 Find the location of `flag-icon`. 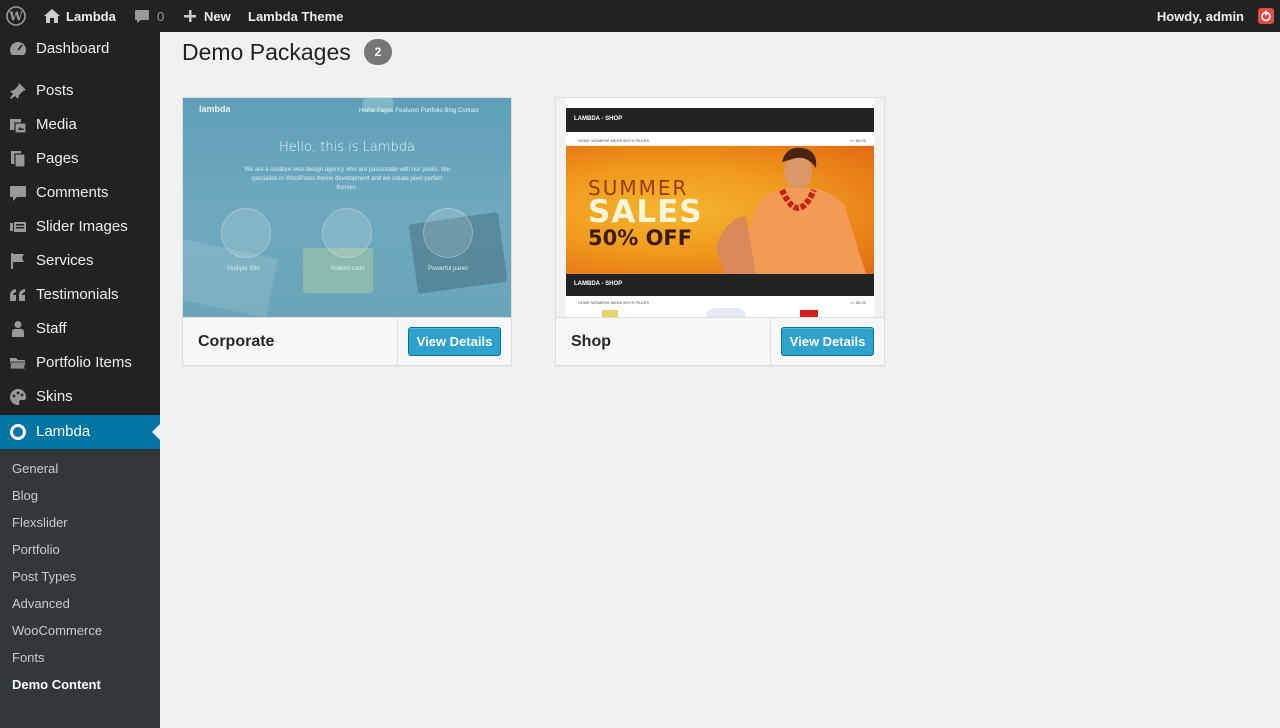

flag-icon is located at coordinates (18, 261).